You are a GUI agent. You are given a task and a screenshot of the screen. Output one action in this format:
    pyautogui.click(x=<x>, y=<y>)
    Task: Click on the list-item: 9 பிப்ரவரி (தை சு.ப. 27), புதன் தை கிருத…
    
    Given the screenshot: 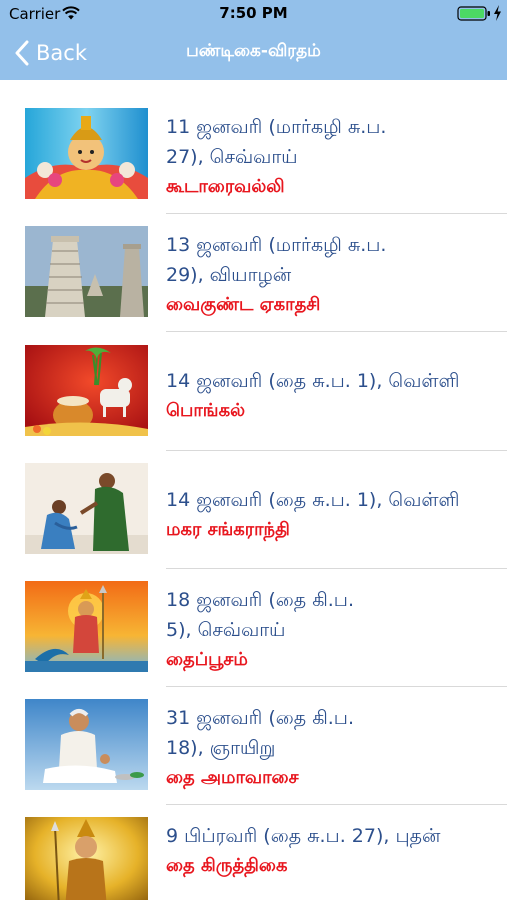 What is the action you would take?
    pyautogui.click(x=253, y=852)
    